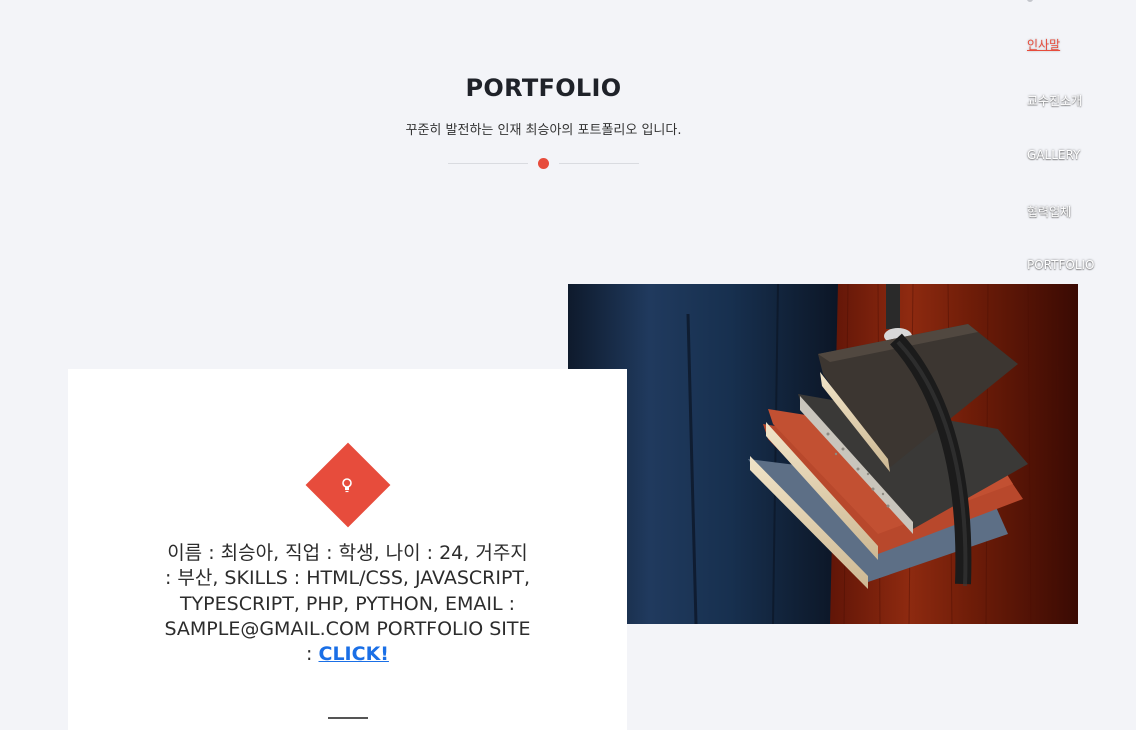 The height and width of the screenshot is (730, 1136). Describe the element at coordinates (1053, 155) in the screenshot. I see `nav-item-gallery: GALLERY` at that location.